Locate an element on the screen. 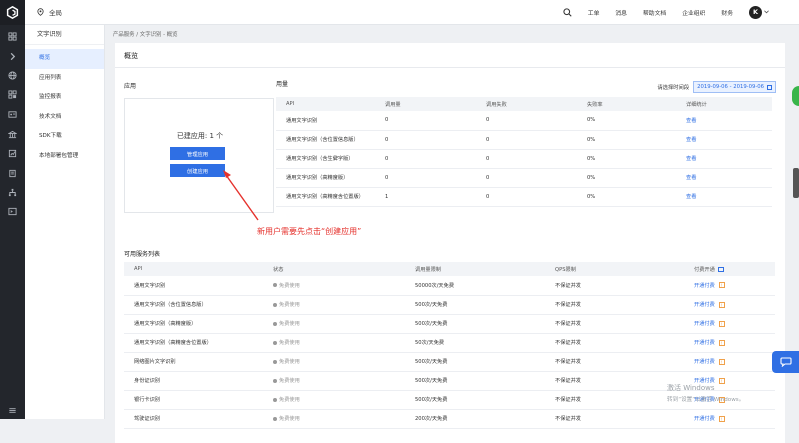 The height and width of the screenshot is (443, 799). subnav-item-tech-docs: 技术文档 is located at coordinates (64, 118).